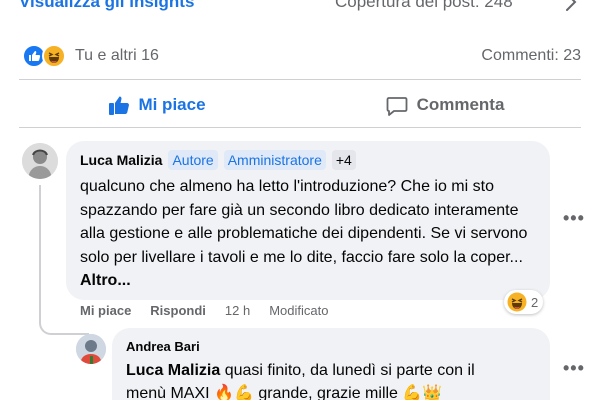 Image resolution: width=600 pixels, height=400 pixels. What do you see at coordinates (105, 312) in the screenshot?
I see `comment-like-action: Mi piace` at bounding box center [105, 312].